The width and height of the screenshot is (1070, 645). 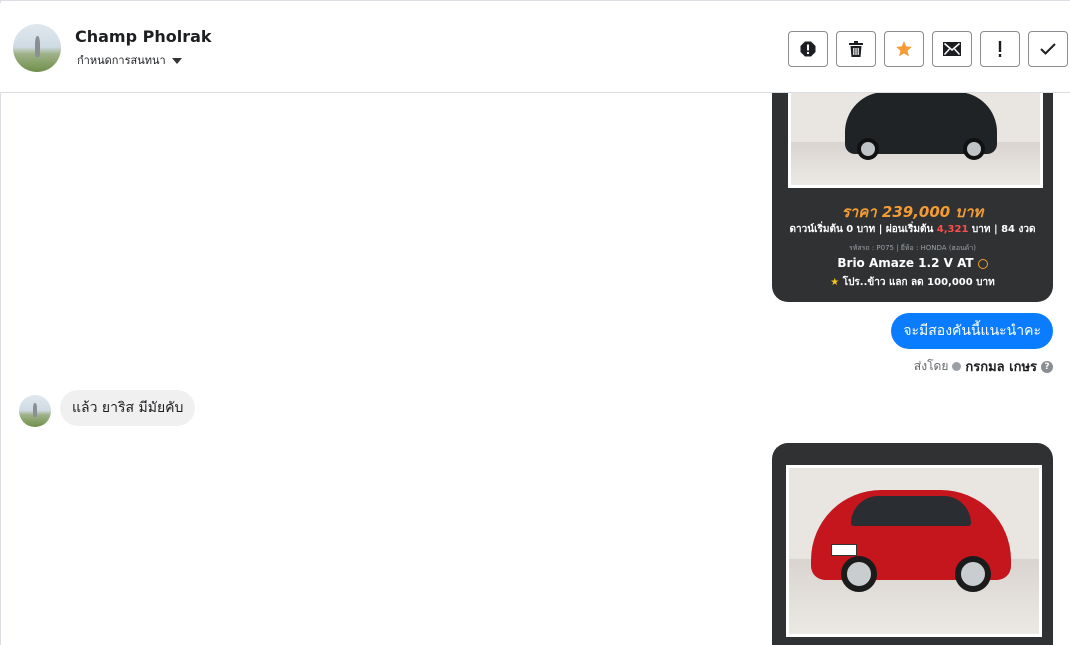 I want to click on chevron-down-icon, so click(x=176, y=60).